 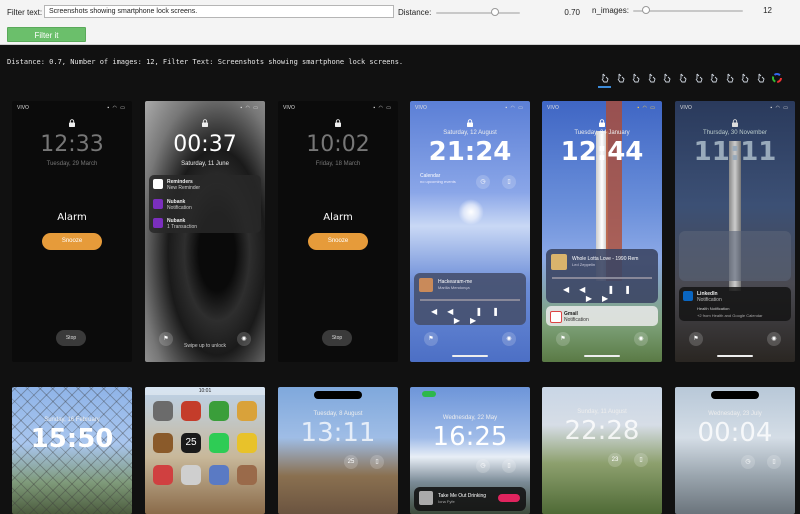 What do you see at coordinates (683, 78) in the screenshot?
I see `brush-tool-icon` at bounding box center [683, 78].